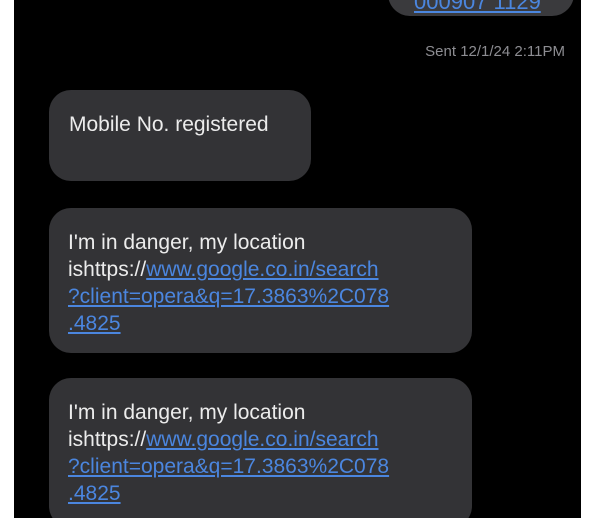 The height and width of the screenshot is (518, 595). I want to click on received-message-bubble: Mobile No. registered, so click(180, 135).